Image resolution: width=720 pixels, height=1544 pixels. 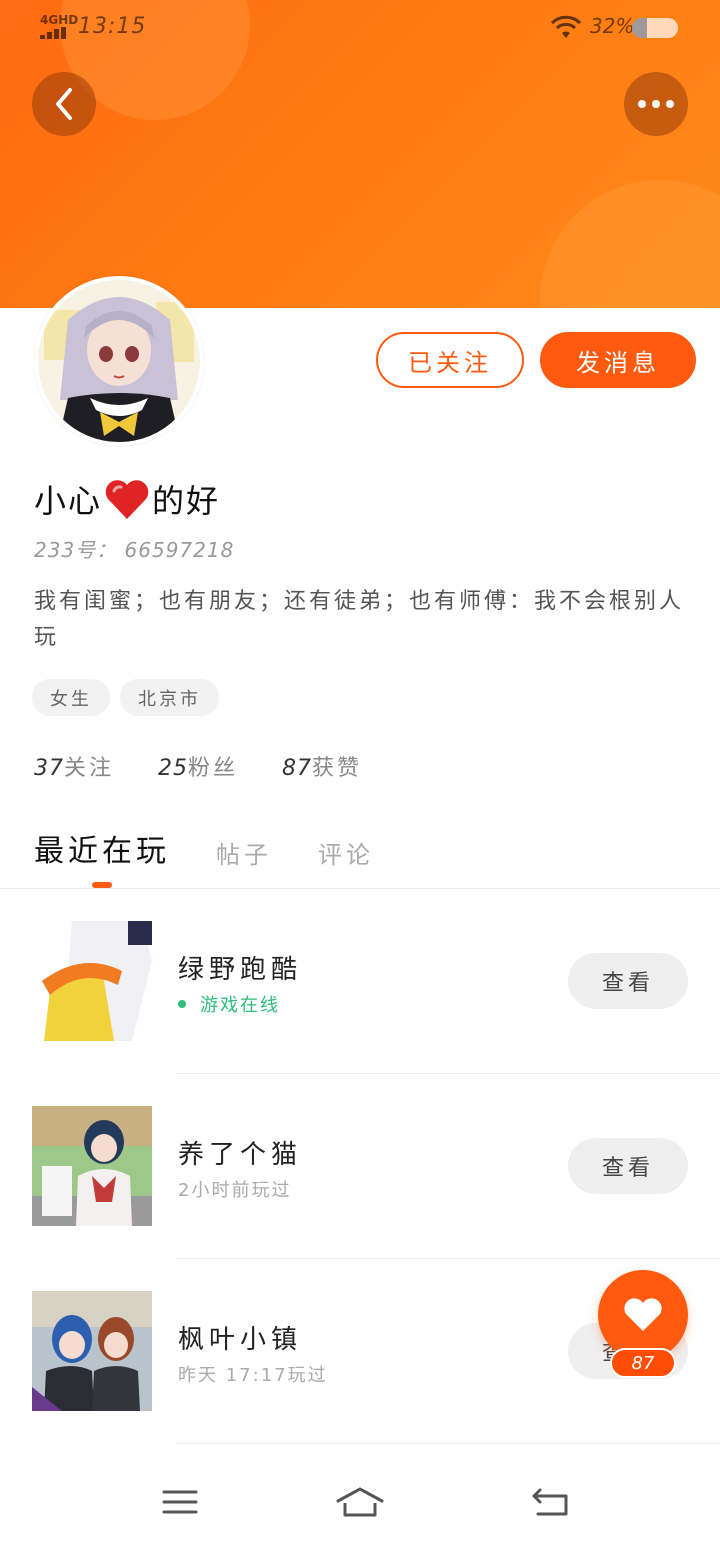 What do you see at coordinates (346, 852) in the screenshot?
I see `tab-comments: 评论` at bounding box center [346, 852].